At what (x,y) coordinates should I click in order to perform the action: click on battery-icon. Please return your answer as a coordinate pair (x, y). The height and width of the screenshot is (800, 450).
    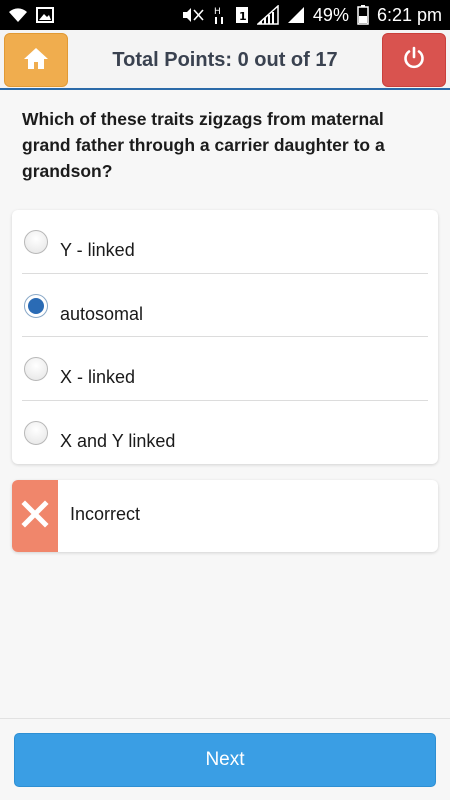
    Looking at the image, I should click on (363, 15).